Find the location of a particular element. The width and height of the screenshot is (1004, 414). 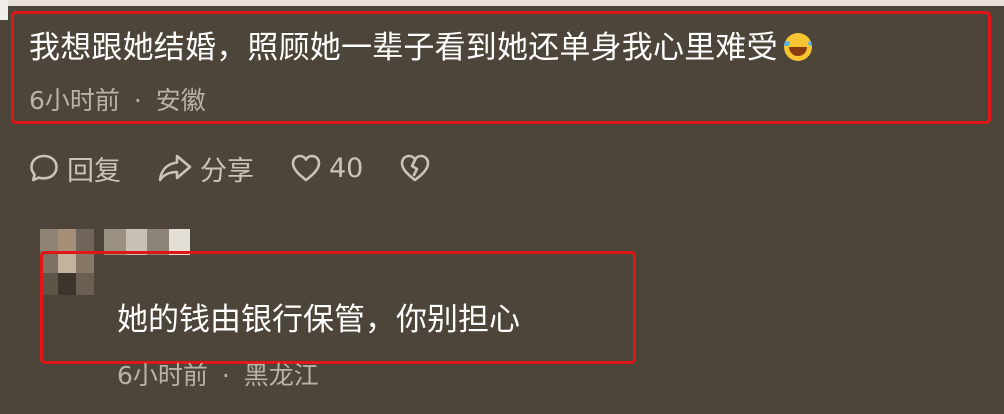

share-button: 分享 is located at coordinates (205, 168).